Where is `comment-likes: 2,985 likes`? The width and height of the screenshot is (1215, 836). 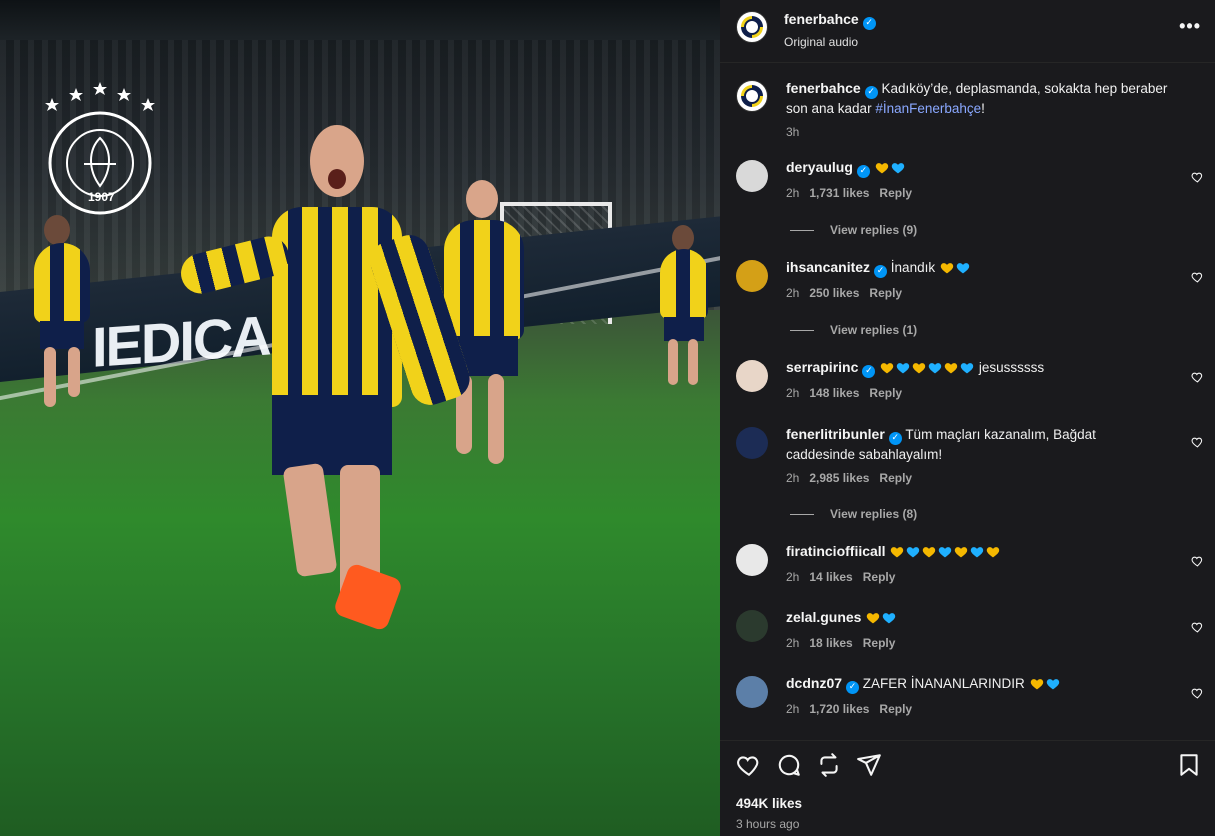 comment-likes: 2,985 likes is located at coordinates (839, 478).